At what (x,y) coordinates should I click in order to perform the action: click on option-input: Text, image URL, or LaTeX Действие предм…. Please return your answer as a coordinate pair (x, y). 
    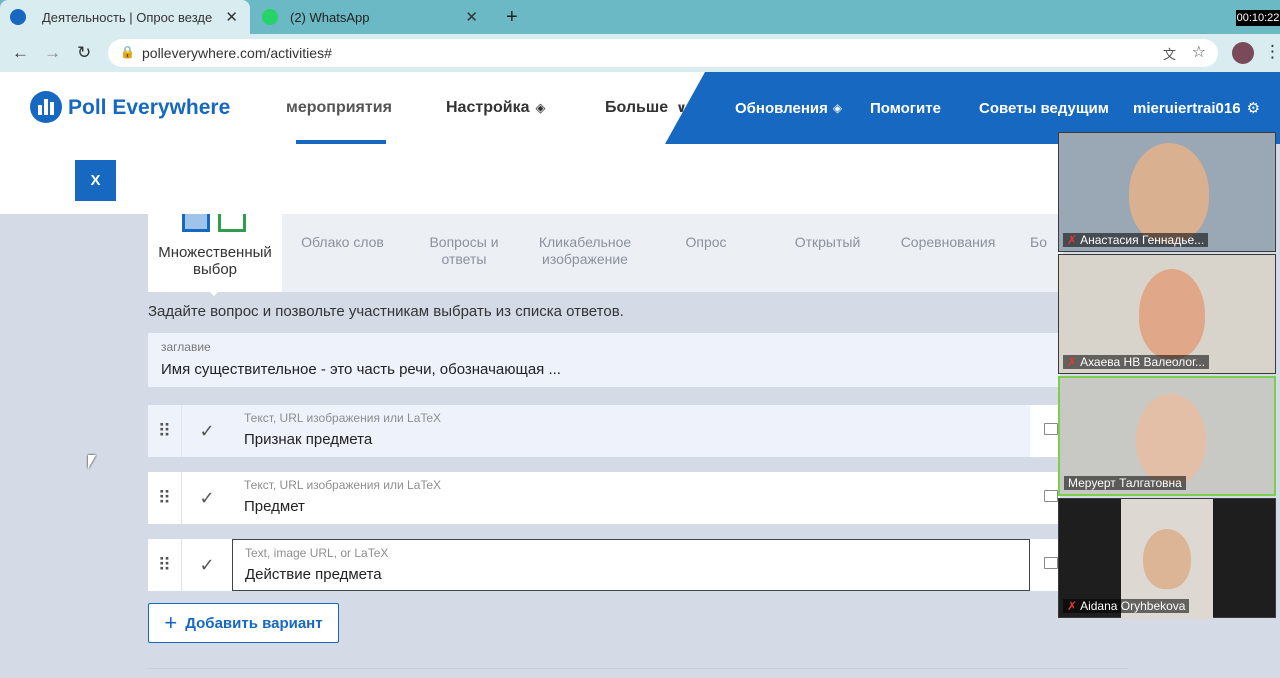
    Looking at the image, I should click on (631, 565).